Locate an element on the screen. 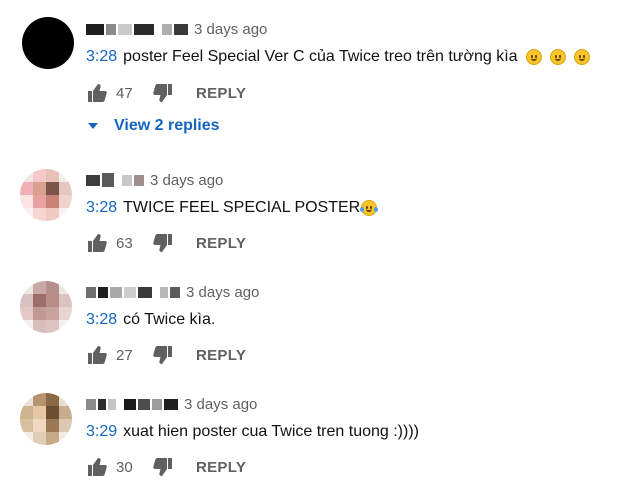 The height and width of the screenshot is (489, 620). like-count: 47 is located at coordinates (124, 93).